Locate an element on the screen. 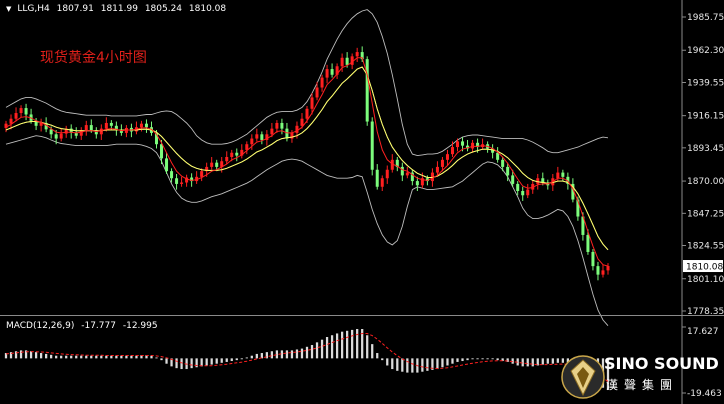  macd-header: MACD(12,26,9) -17.777 -12.995 is located at coordinates (82, 326).